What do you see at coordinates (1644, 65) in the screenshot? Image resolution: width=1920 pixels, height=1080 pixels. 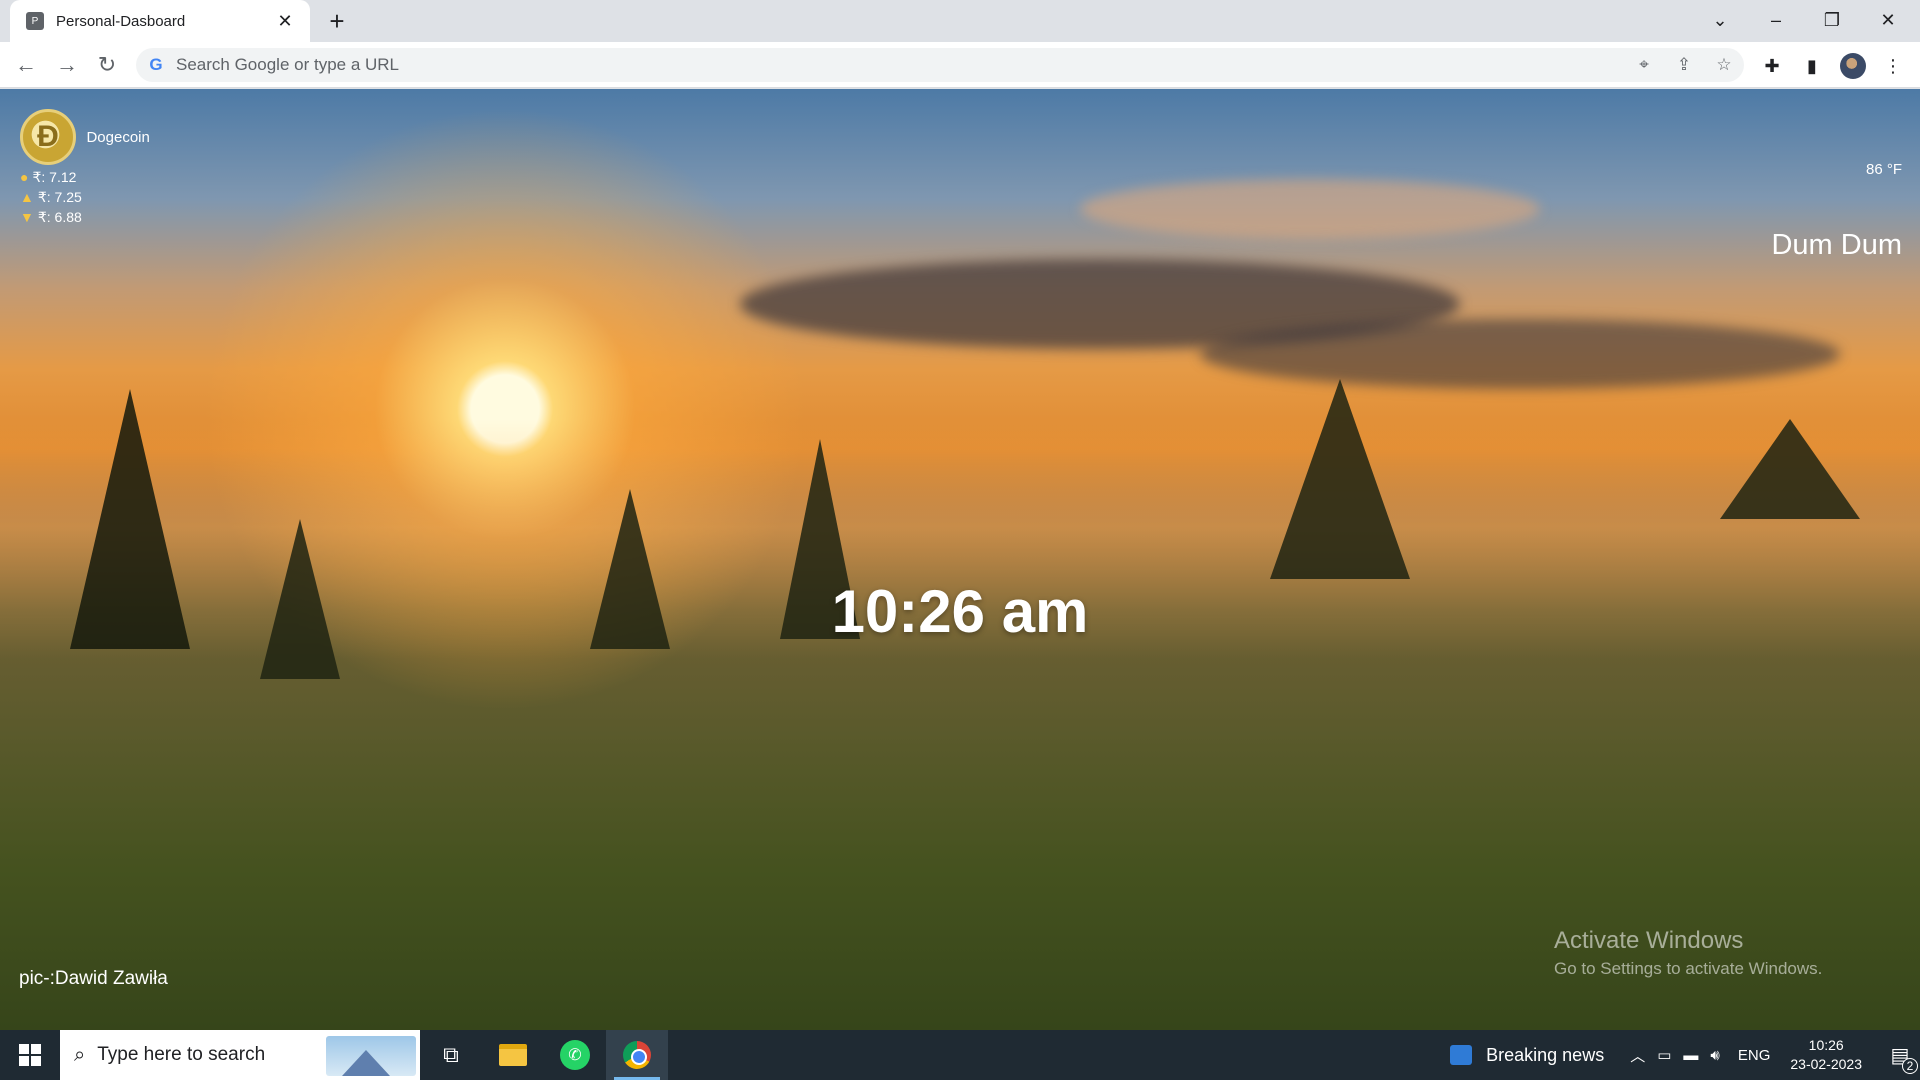 I see `location-icon: ⌖` at bounding box center [1644, 65].